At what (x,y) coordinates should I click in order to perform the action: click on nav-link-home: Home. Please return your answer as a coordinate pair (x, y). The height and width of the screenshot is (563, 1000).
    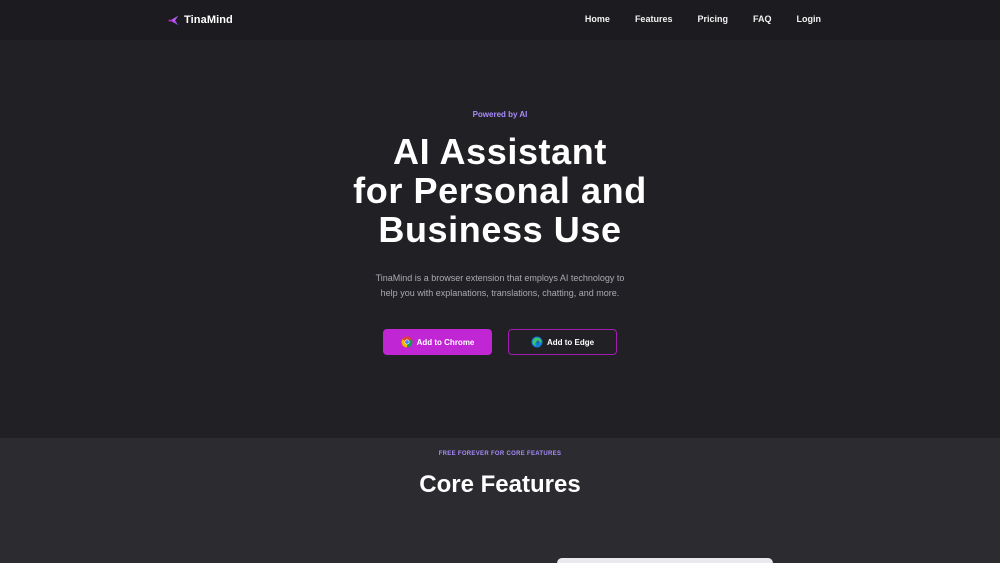
    Looking at the image, I should click on (597, 19).